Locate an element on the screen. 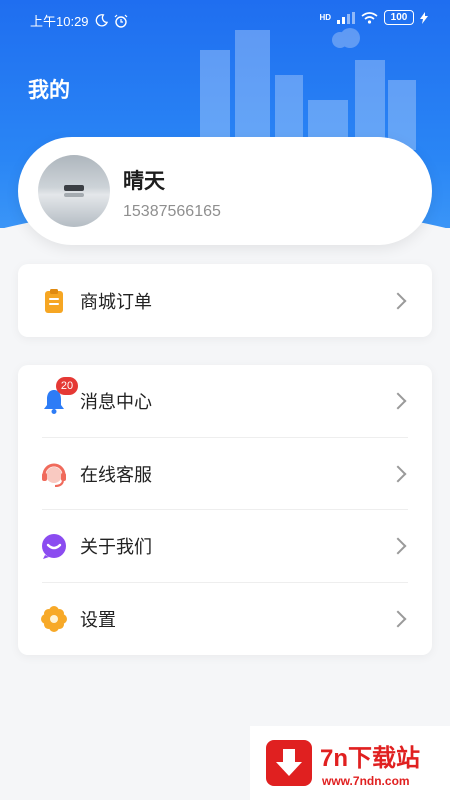 This screenshot has width=450, height=800. watermark-title: 7n下载站 is located at coordinates (370, 758).